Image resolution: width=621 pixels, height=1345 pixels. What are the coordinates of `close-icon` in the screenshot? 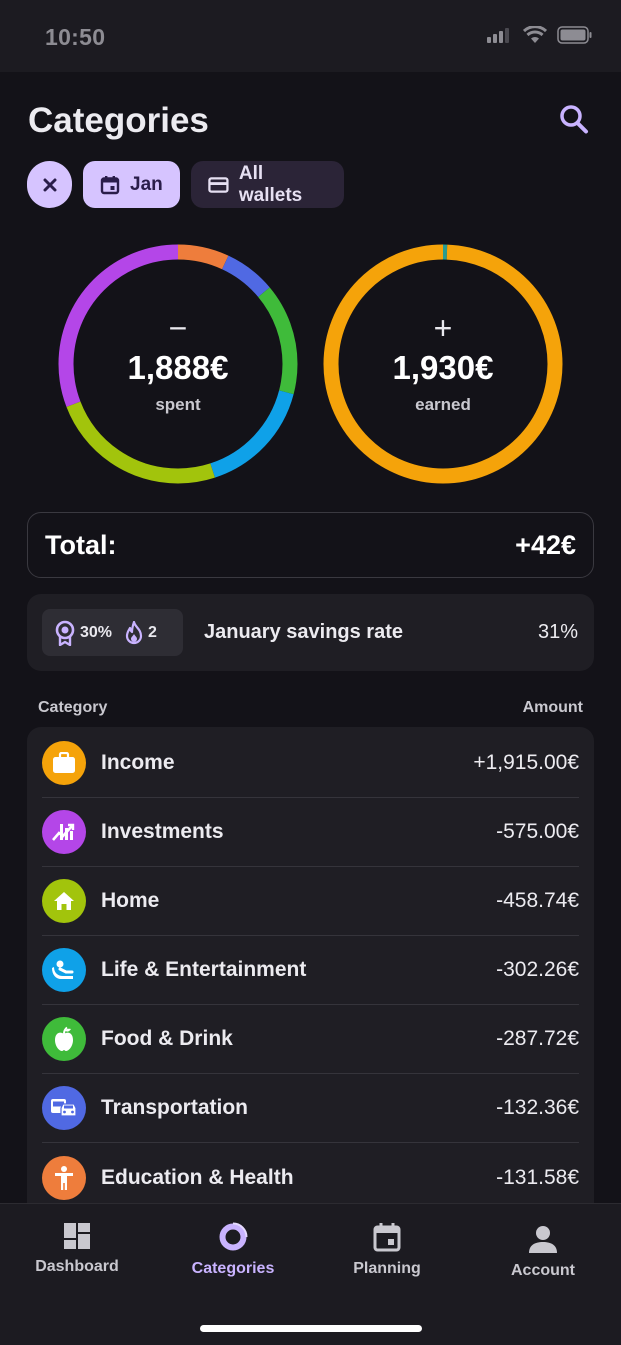 It's located at (49, 184).